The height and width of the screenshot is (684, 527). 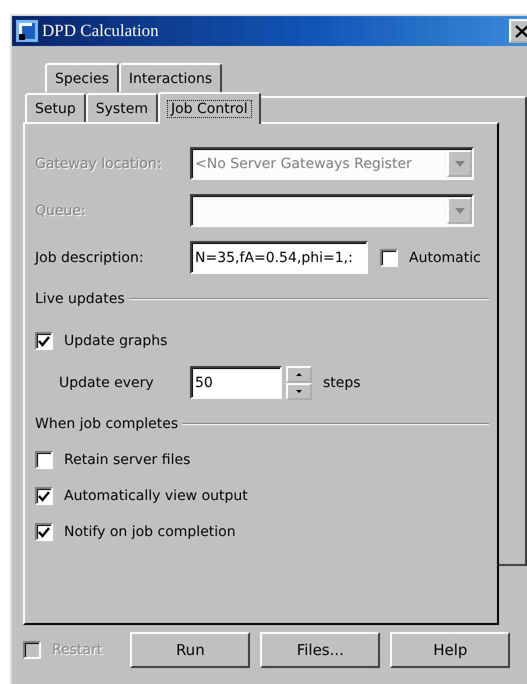 I want to click on push-button: Run, so click(x=190, y=650).